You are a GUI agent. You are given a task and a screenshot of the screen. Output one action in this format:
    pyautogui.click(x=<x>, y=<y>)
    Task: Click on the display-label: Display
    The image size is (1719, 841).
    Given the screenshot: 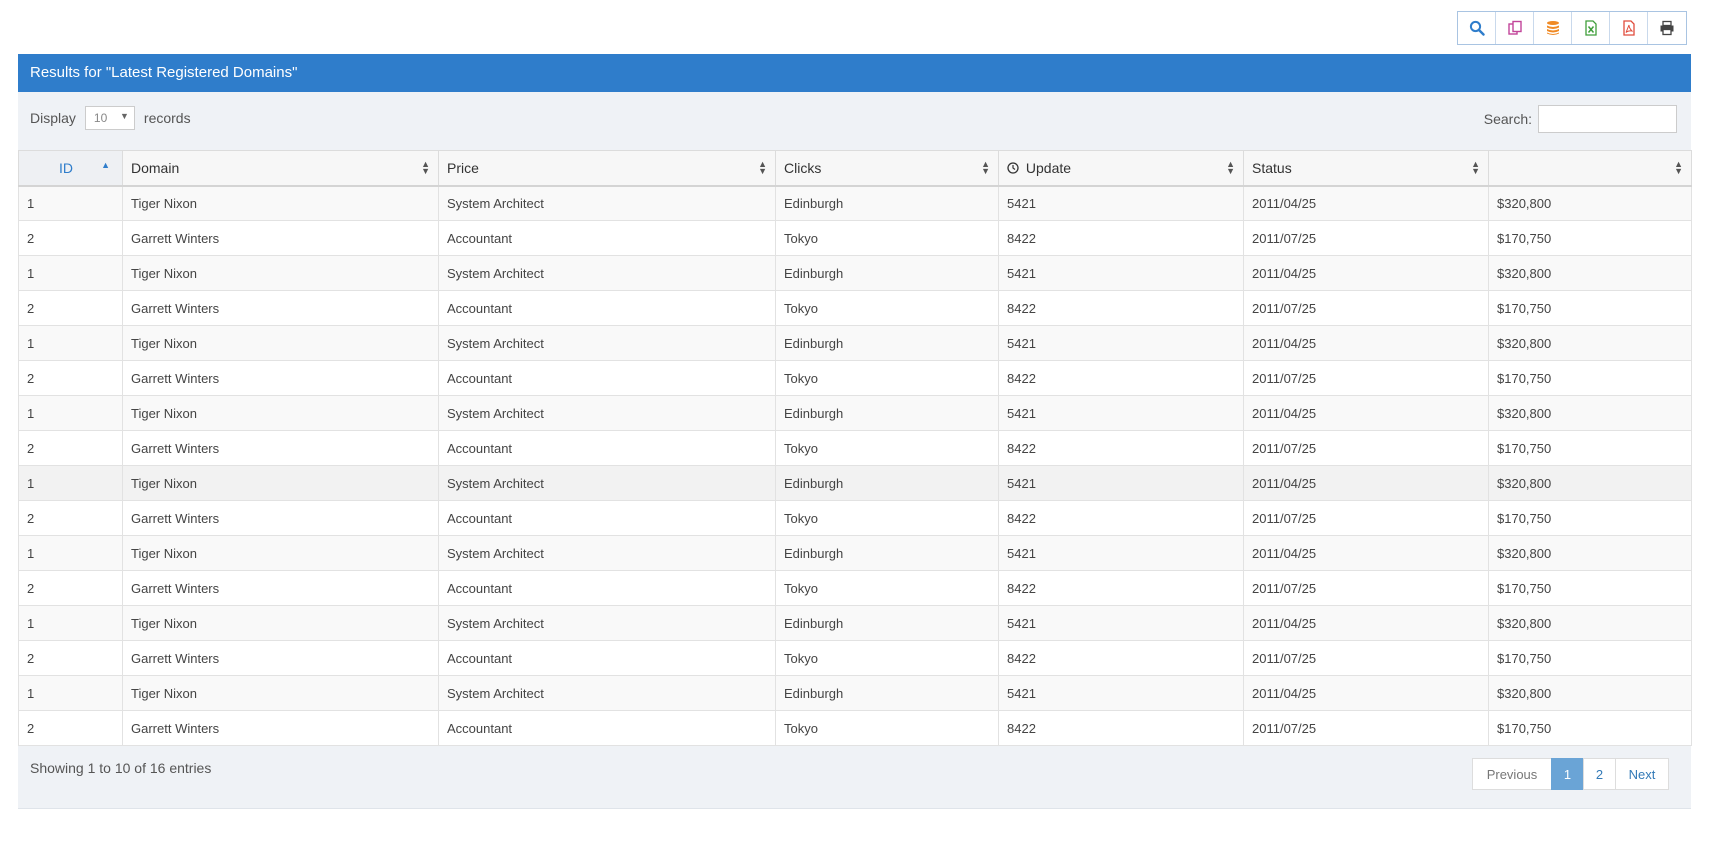 What is the action you would take?
    pyautogui.click(x=53, y=118)
    